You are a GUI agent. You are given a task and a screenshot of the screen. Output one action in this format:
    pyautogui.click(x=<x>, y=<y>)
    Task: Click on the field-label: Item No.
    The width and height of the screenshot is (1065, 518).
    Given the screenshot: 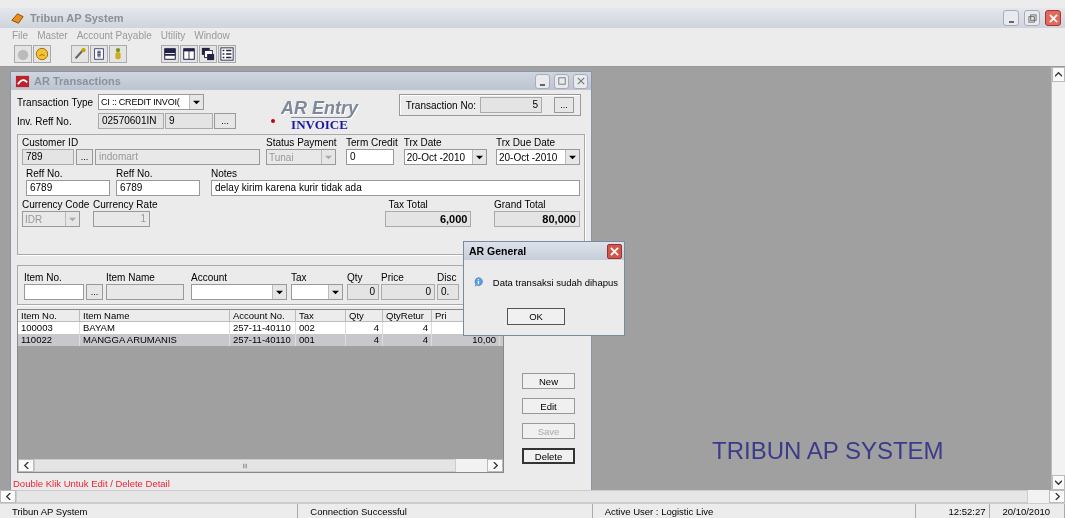 What is the action you would take?
    pyautogui.click(x=43, y=277)
    